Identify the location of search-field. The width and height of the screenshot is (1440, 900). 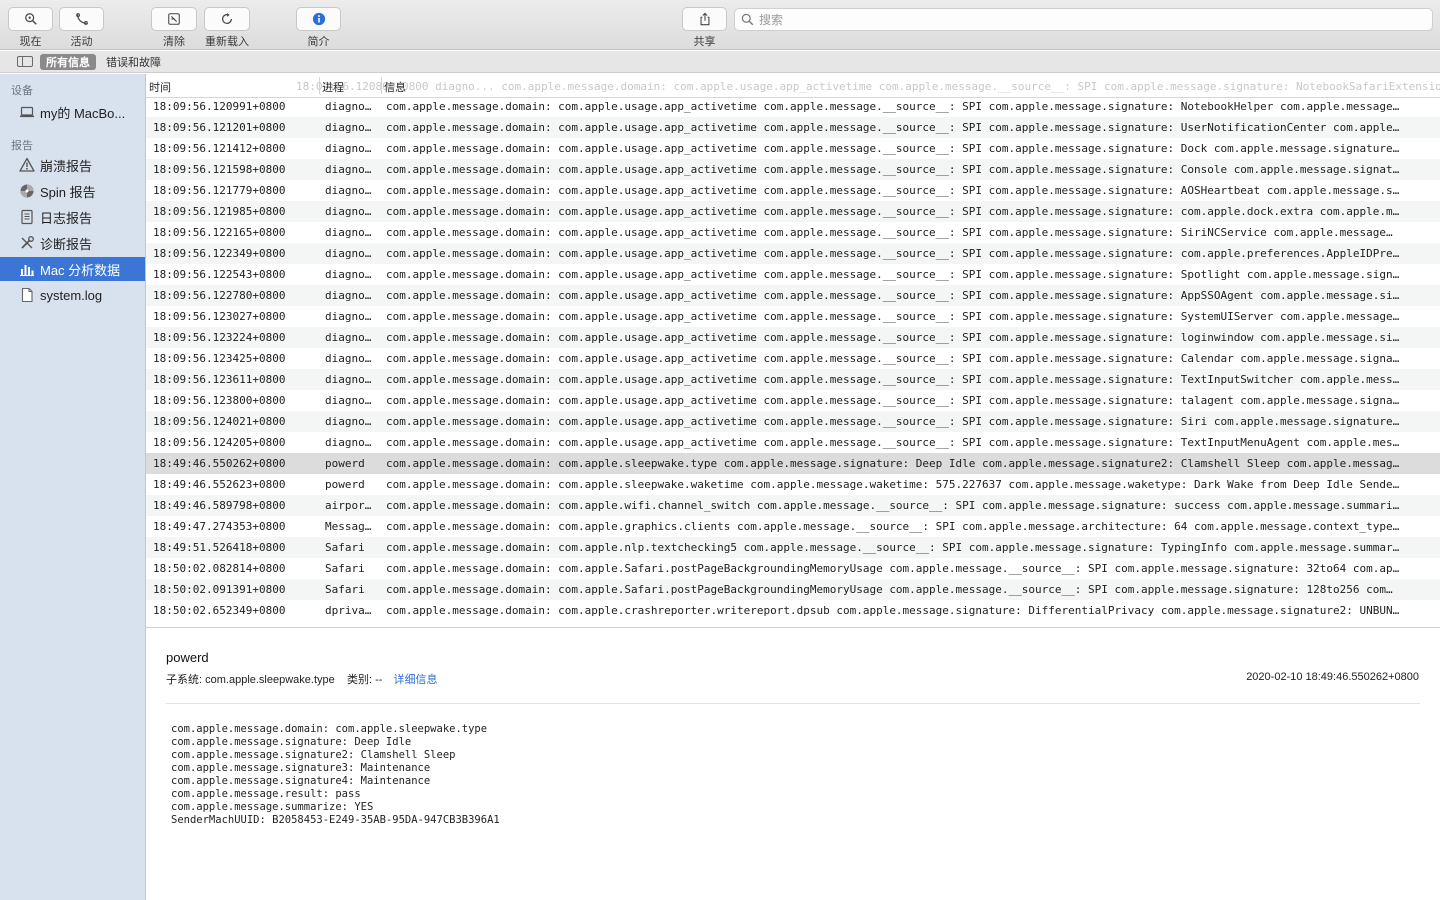
(1083, 19).